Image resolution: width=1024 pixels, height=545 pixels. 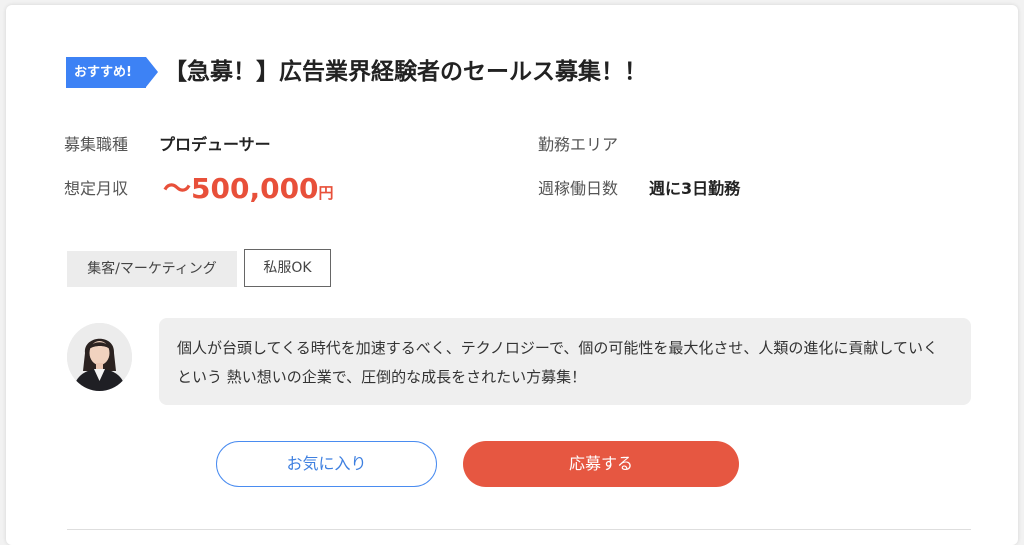 What do you see at coordinates (519, 529) in the screenshot?
I see `divider` at bounding box center [519, 529].